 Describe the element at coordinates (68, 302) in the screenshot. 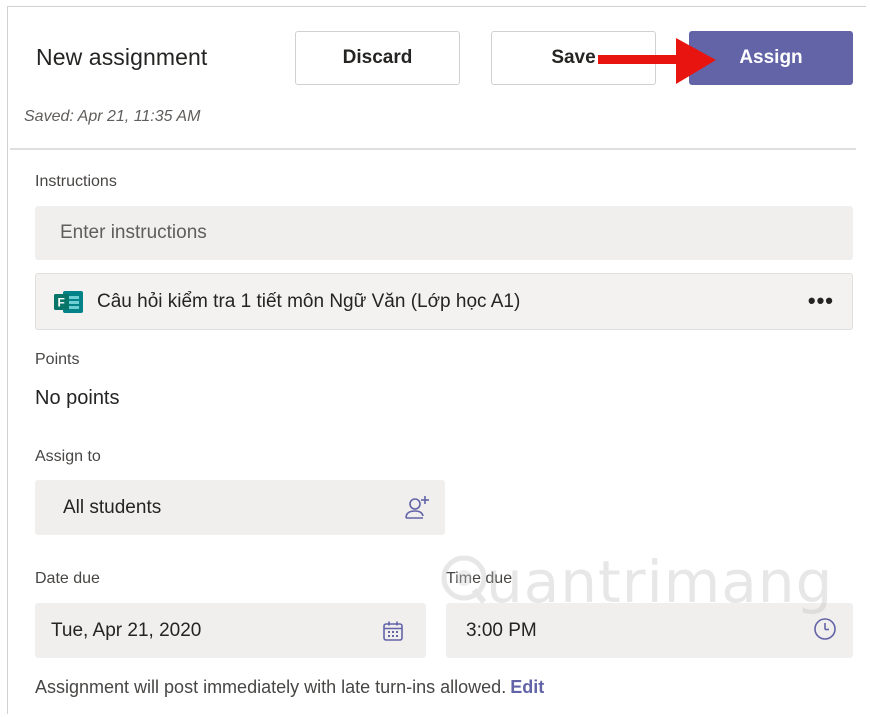

I see `forms-icon: F` at that location.